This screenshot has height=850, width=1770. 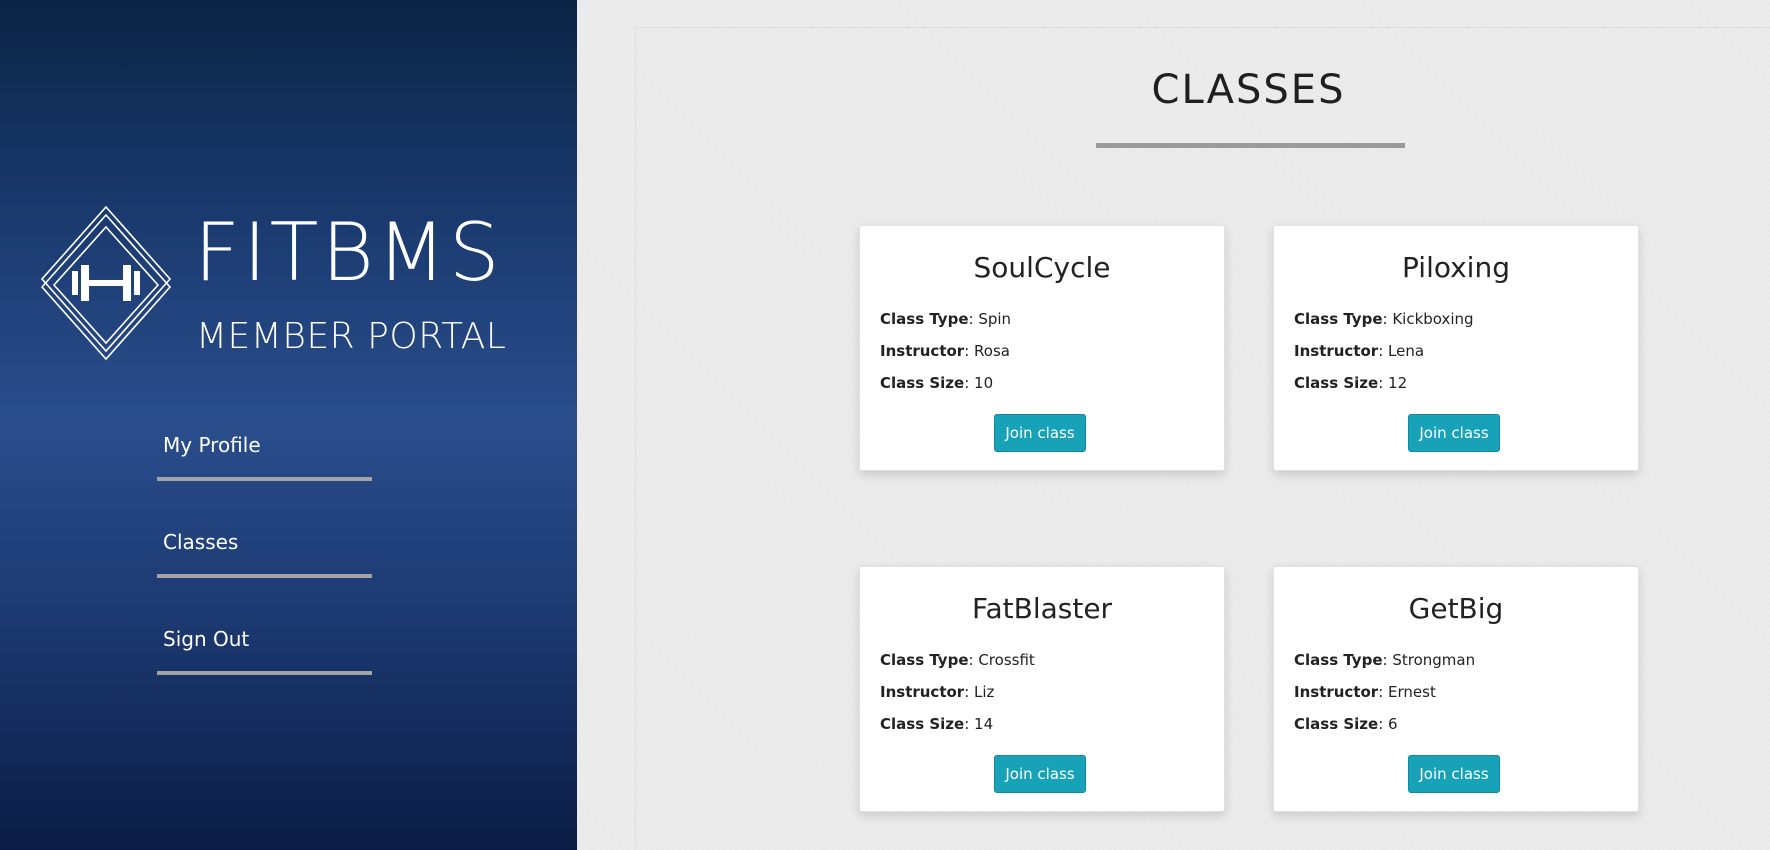 What do you see at coordinates (1006, 660) in the screenshot?
I see `class-type-value: Crossfit` at bounding box center [1006, 660].